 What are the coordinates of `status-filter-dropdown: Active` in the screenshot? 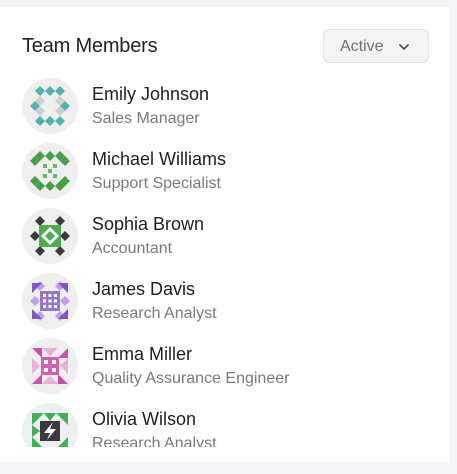 It's located at (376, 46).